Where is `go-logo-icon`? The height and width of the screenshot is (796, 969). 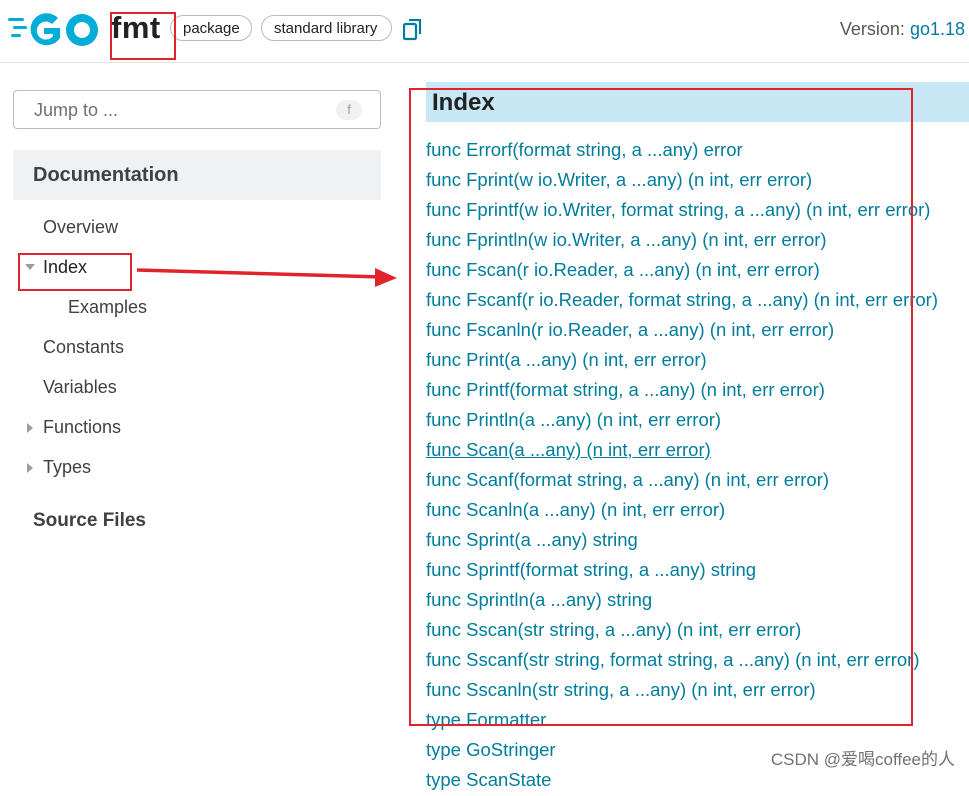
go-logo-icon is located at coordinates (55, 29).